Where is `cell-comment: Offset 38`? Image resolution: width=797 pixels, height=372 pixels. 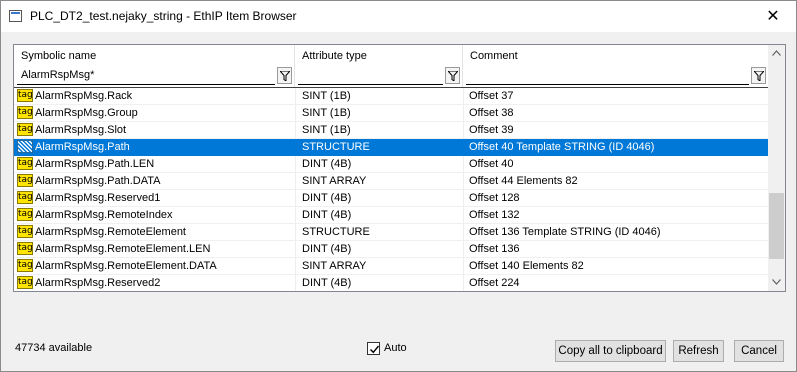
cell-comment: Offset 38 is located at coordinates (491, 113).